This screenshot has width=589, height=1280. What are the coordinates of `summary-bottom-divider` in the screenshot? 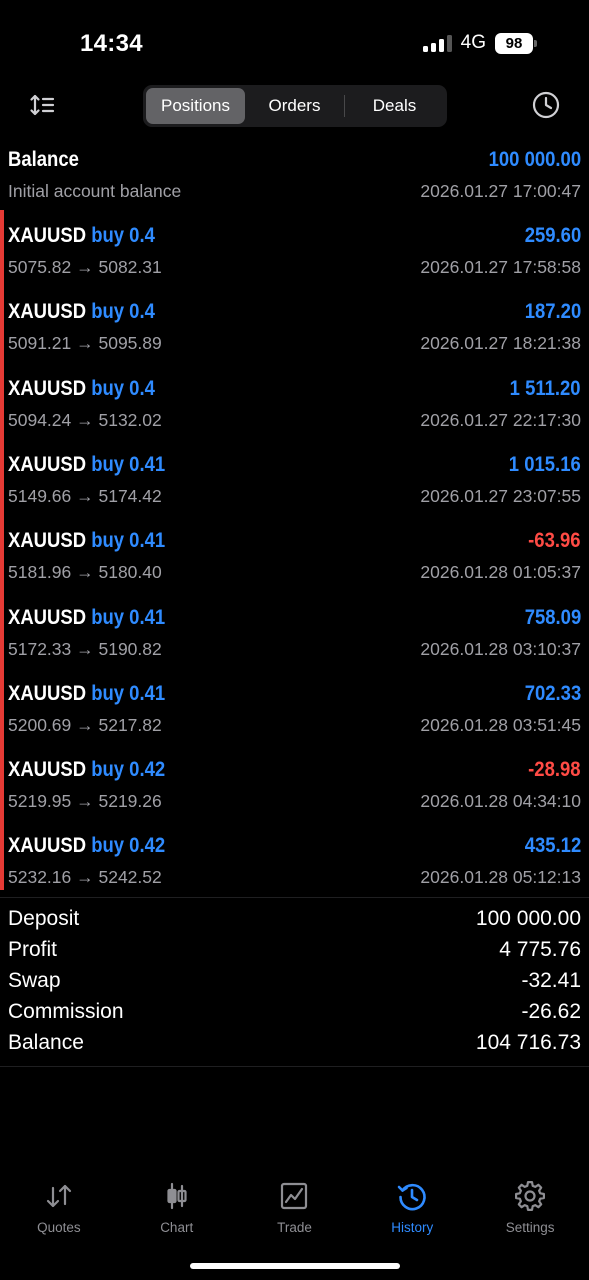 It's located at (294, 1066).